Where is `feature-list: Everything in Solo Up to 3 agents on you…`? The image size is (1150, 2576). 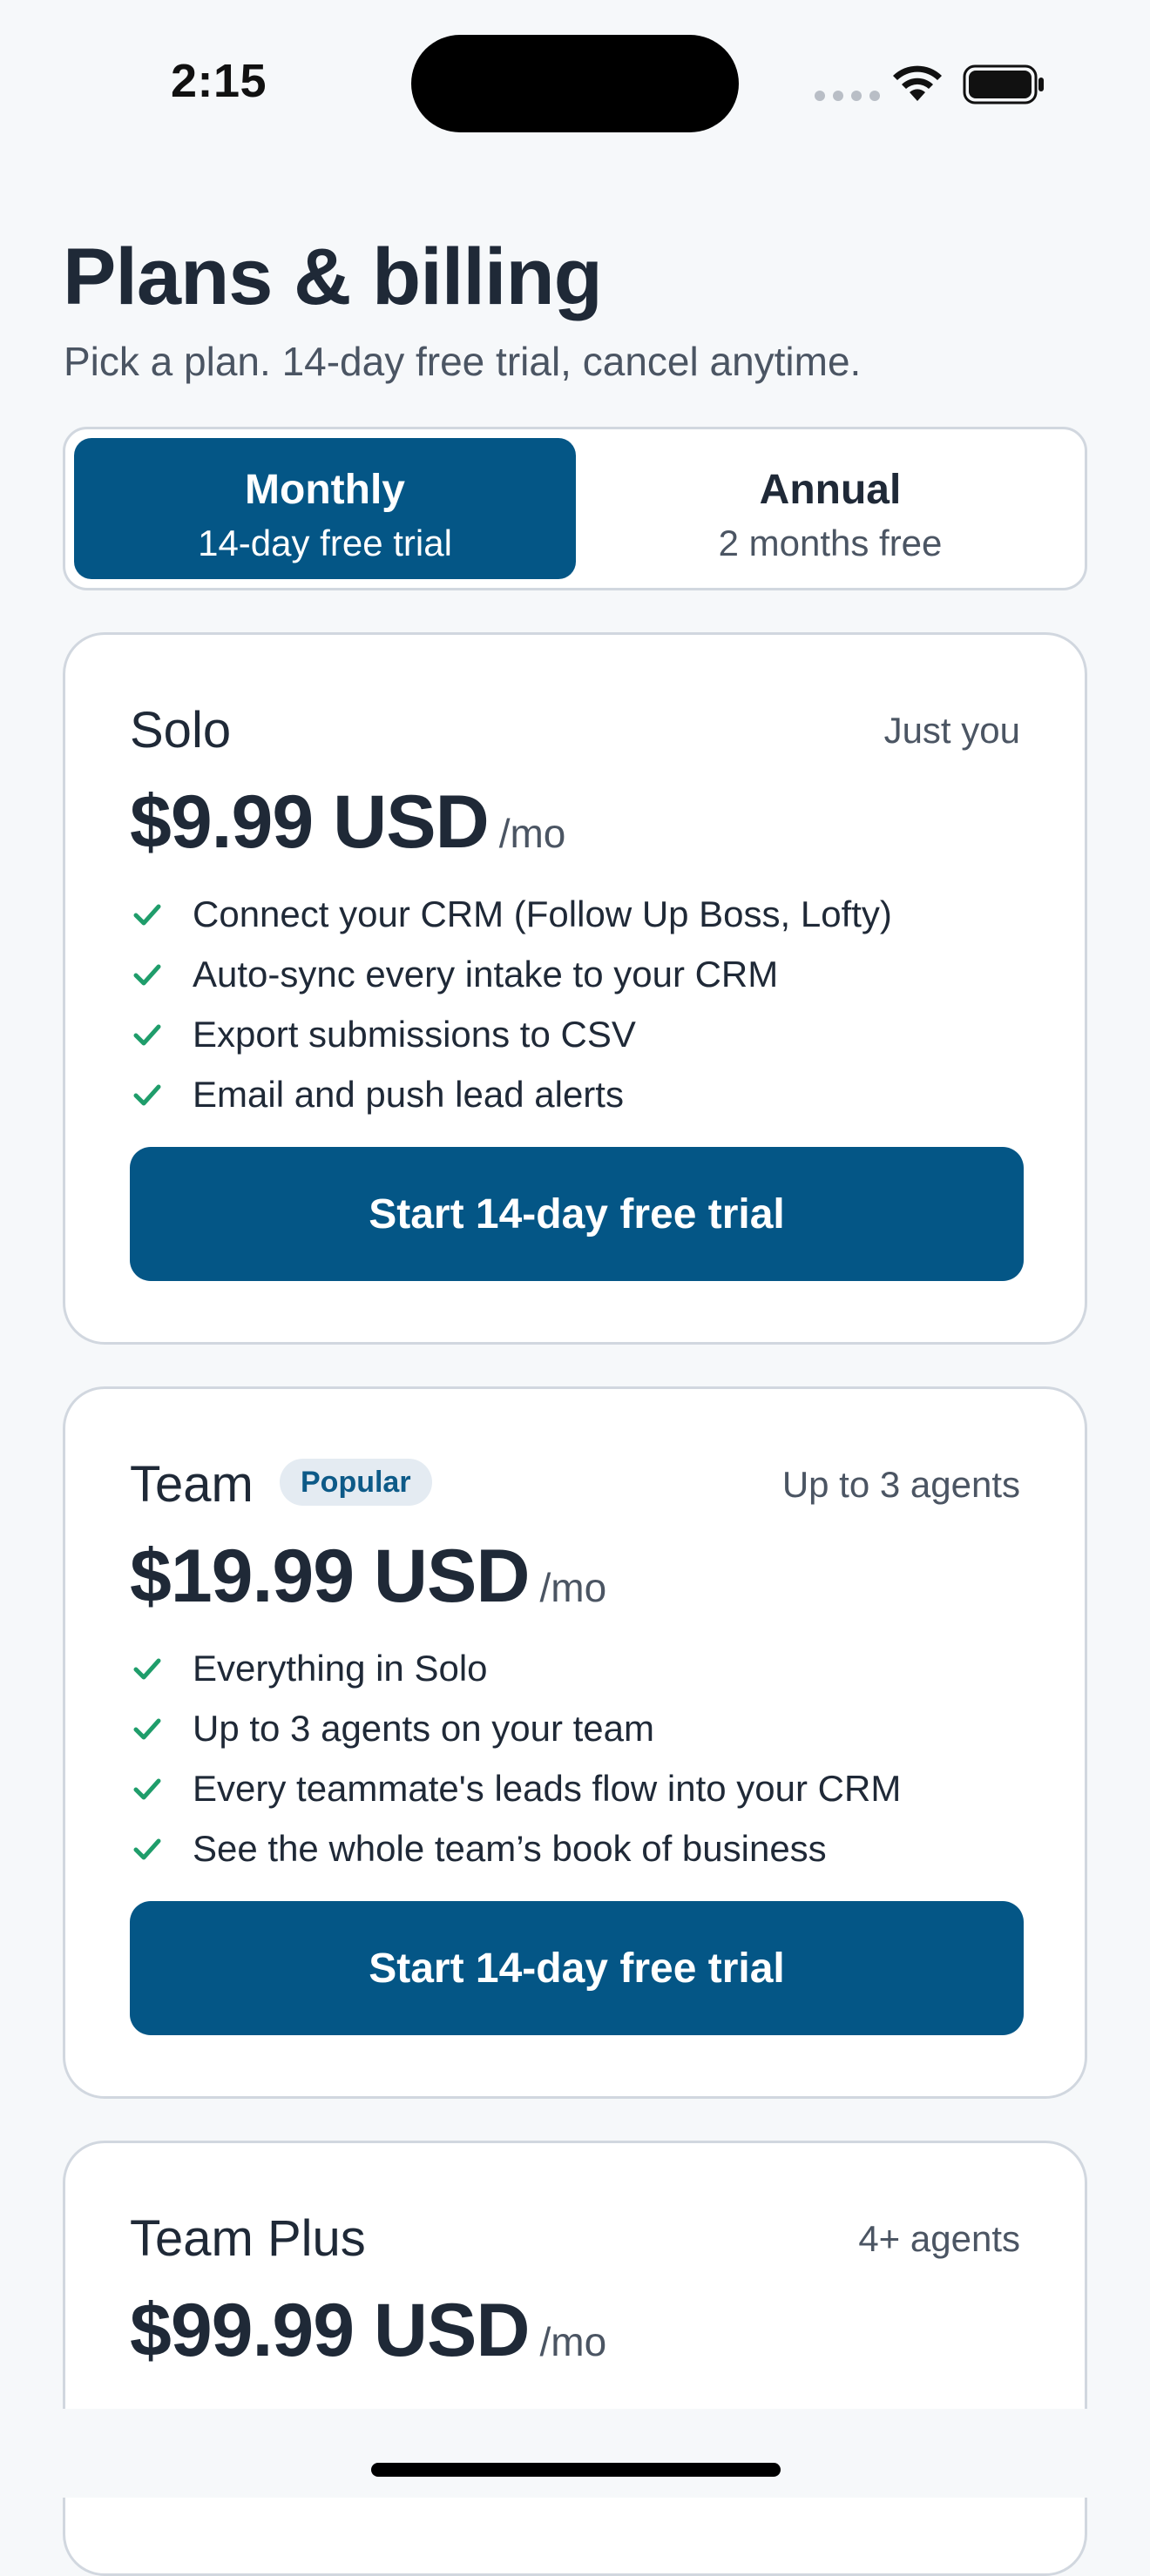 feature-list: Everything in Solo Up to 3 agents on you… is located at coordinates (515, 1758).